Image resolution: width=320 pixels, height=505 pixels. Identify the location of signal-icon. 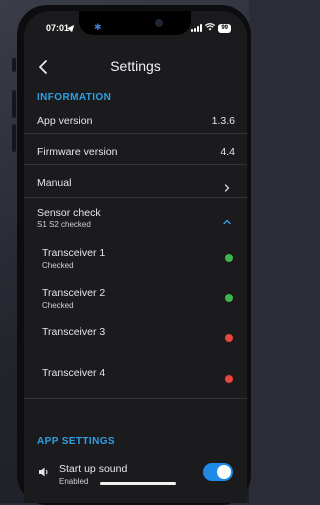
(197, 28).